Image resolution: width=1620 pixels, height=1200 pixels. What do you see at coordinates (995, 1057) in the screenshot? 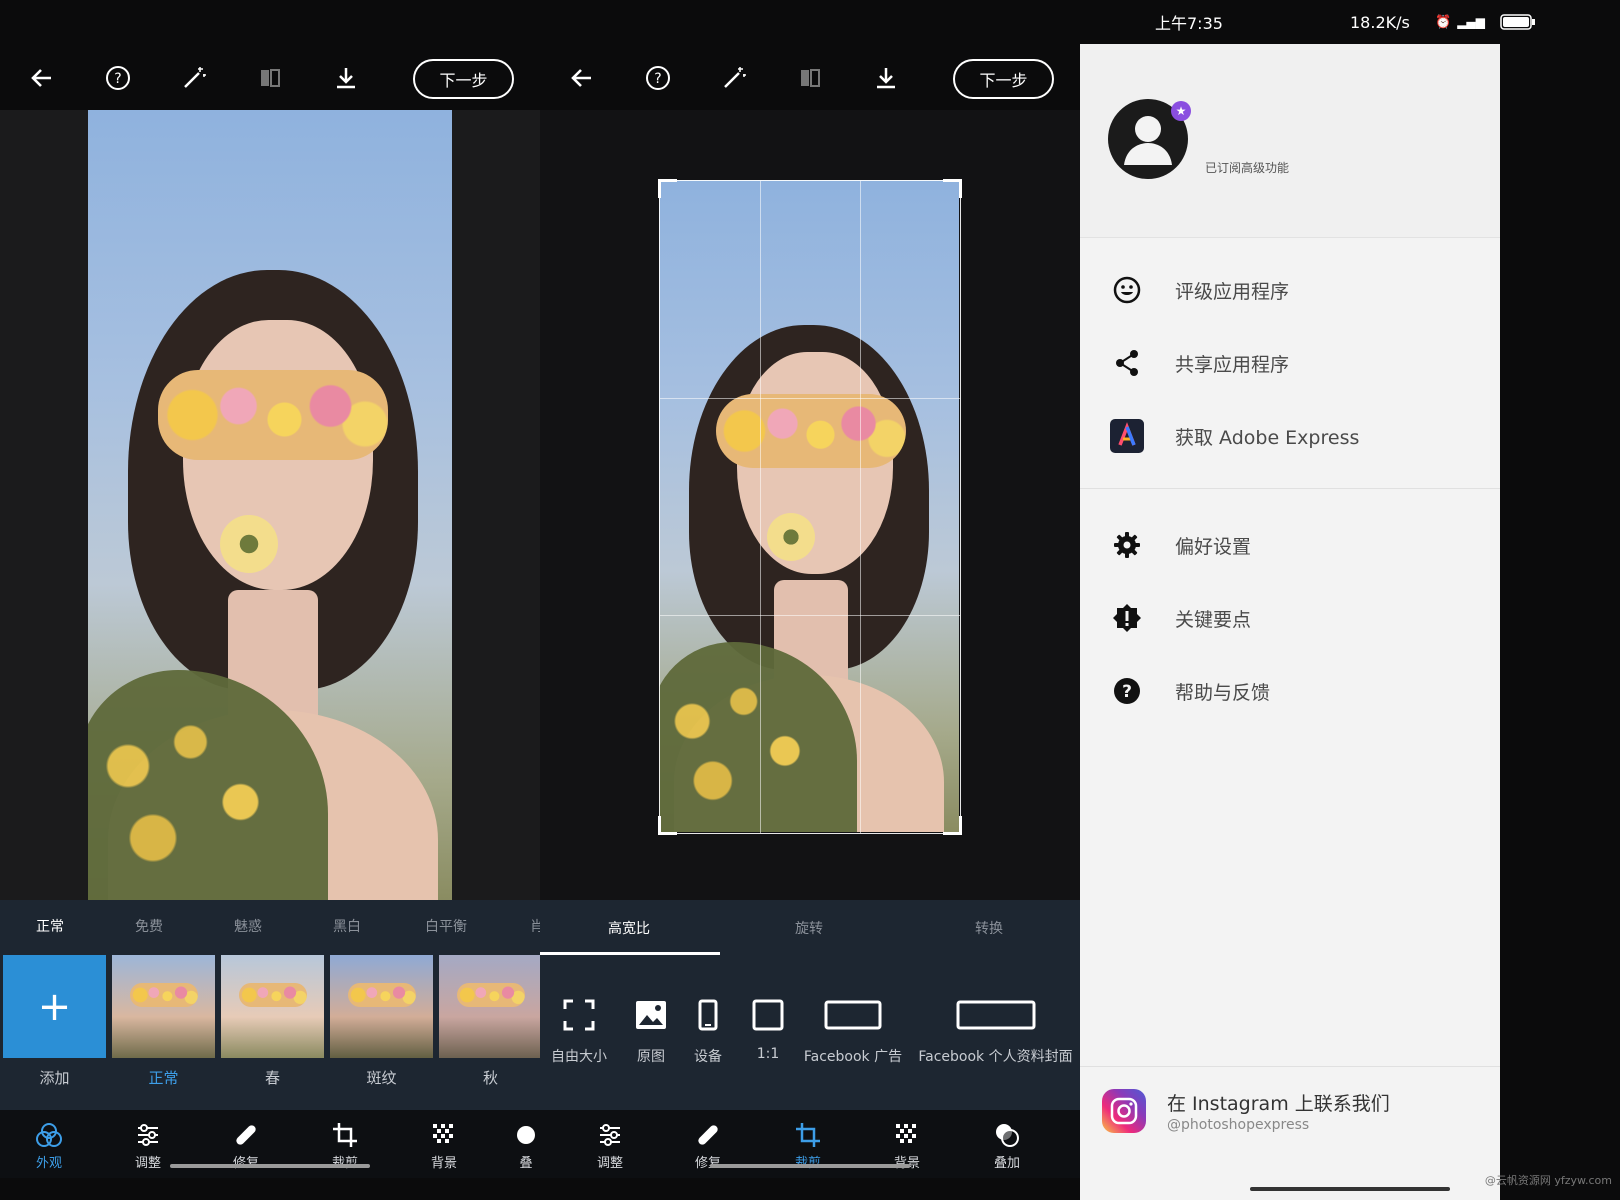
I see `option-label: Facebook 个人资料封面` at bounding box center [995, 1057].